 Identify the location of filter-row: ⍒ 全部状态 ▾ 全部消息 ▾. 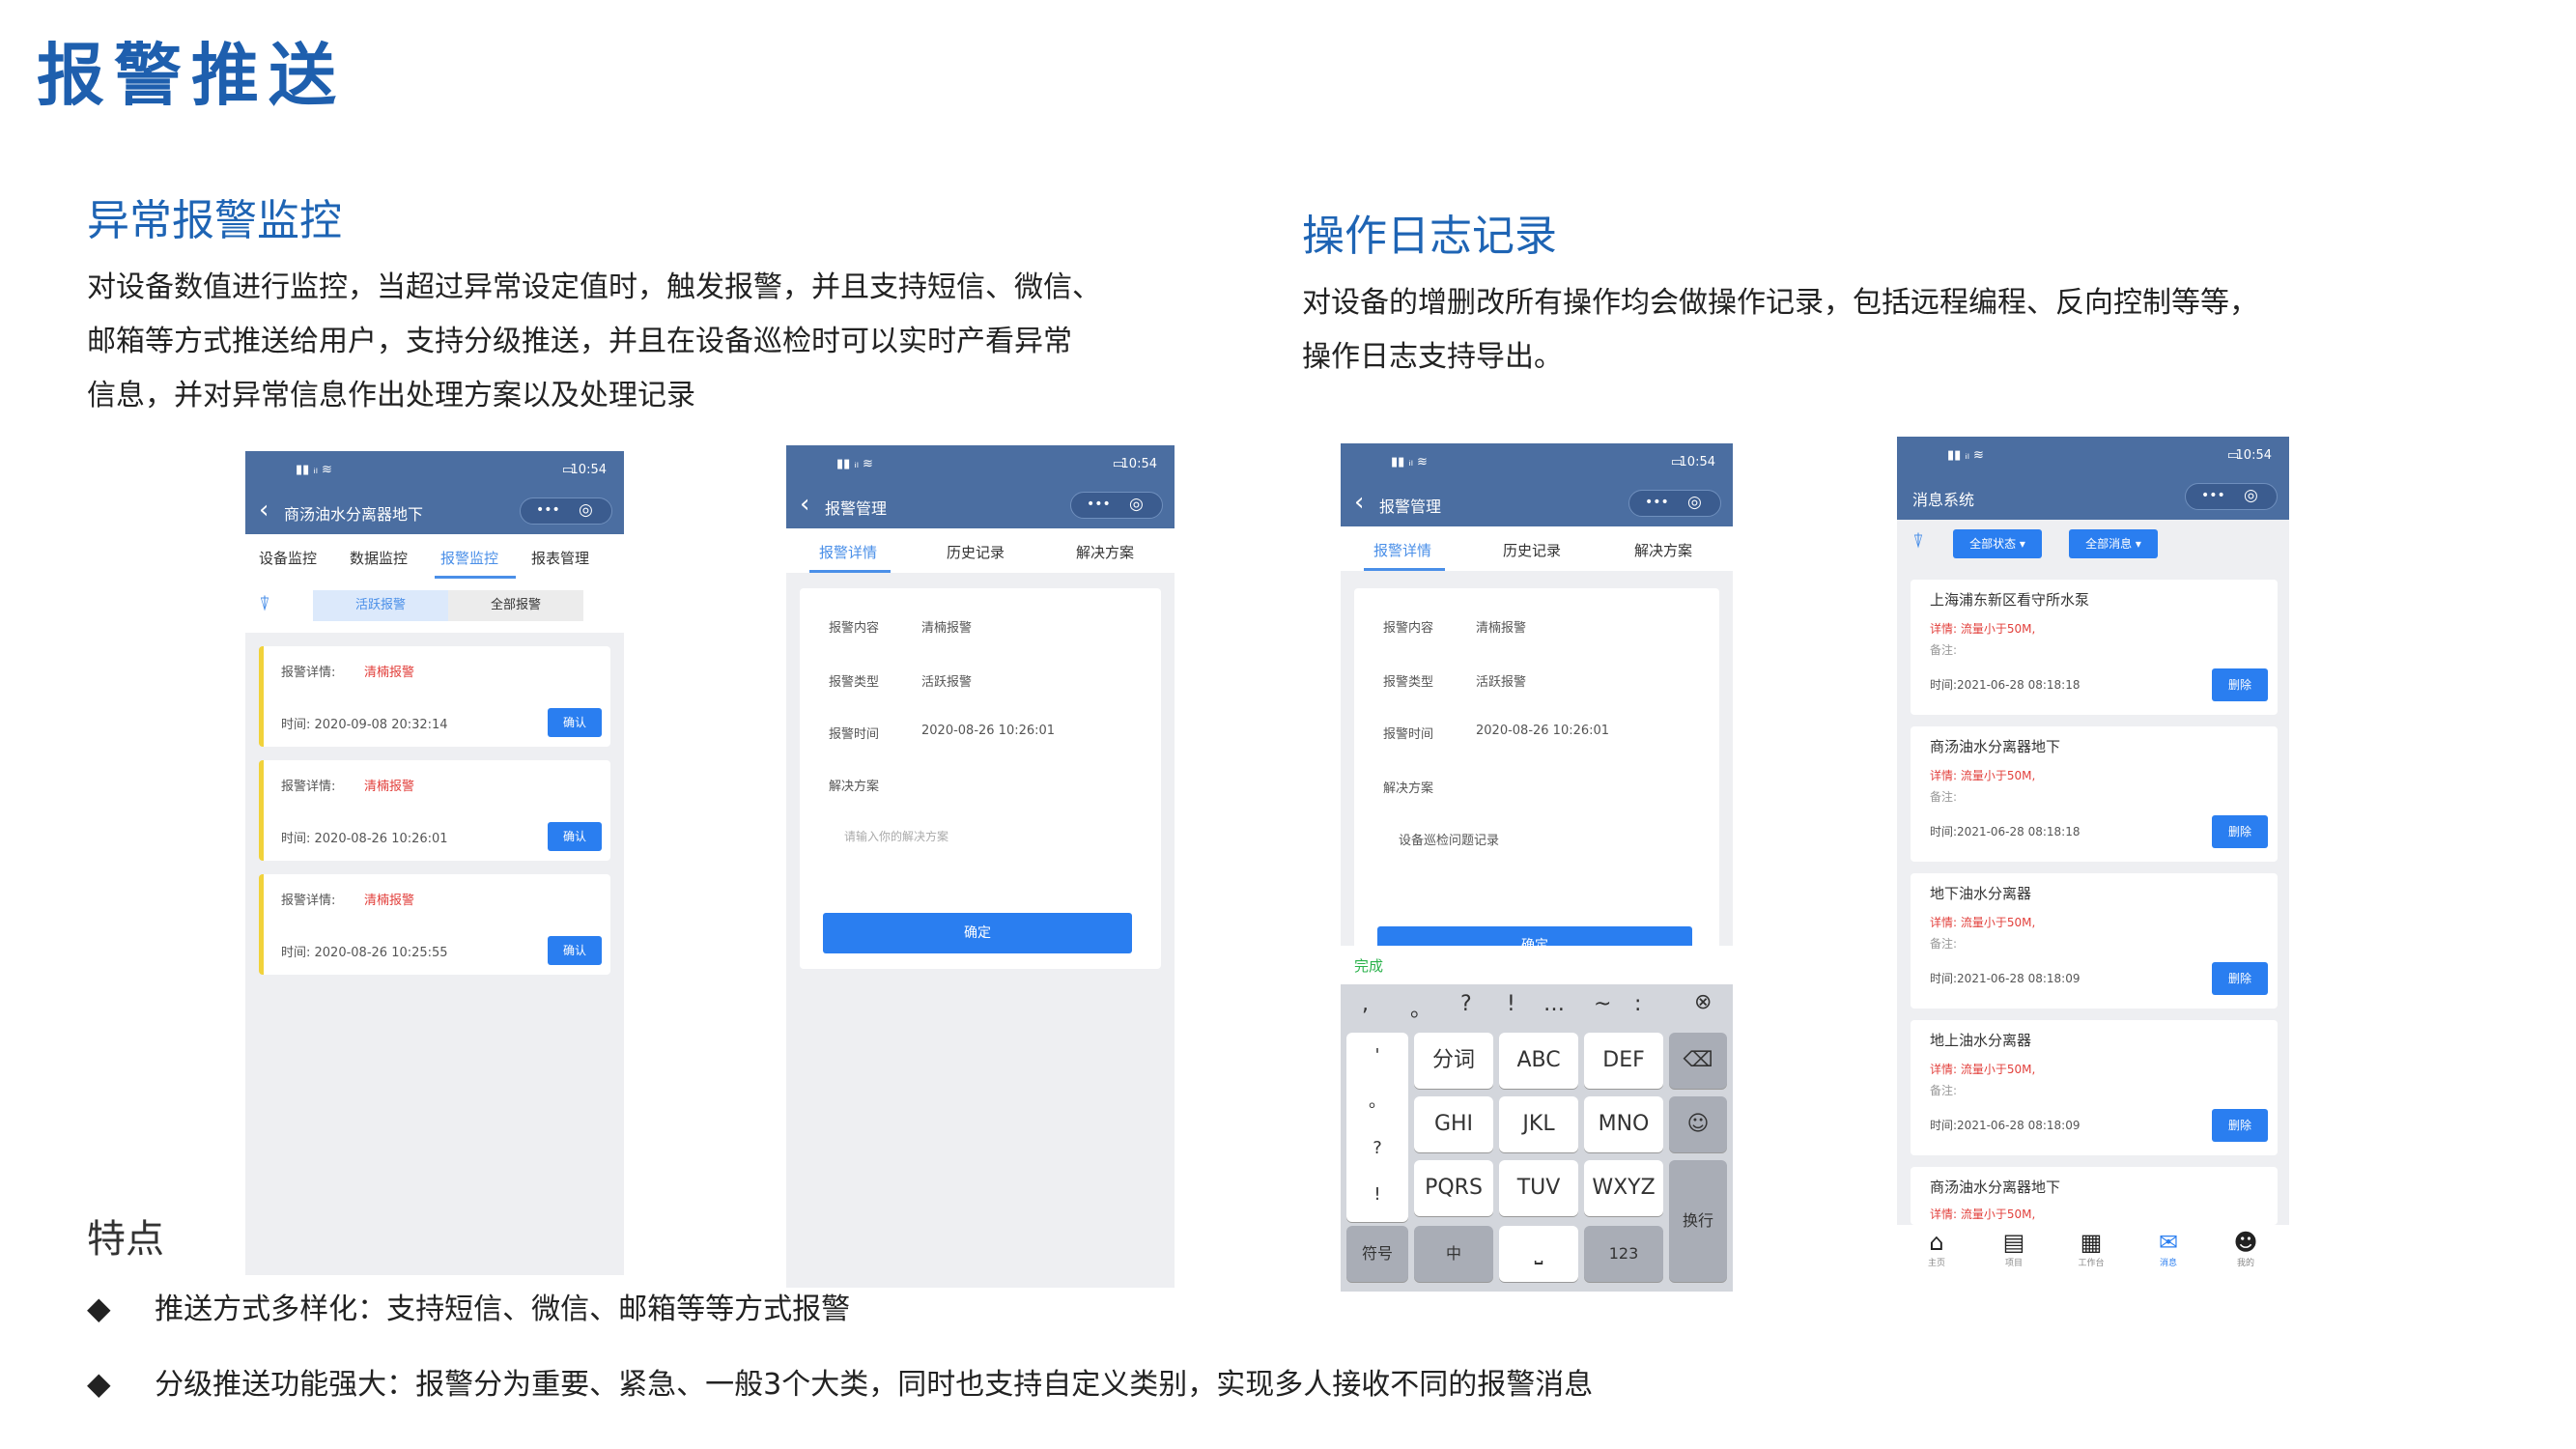
(2093, 544).